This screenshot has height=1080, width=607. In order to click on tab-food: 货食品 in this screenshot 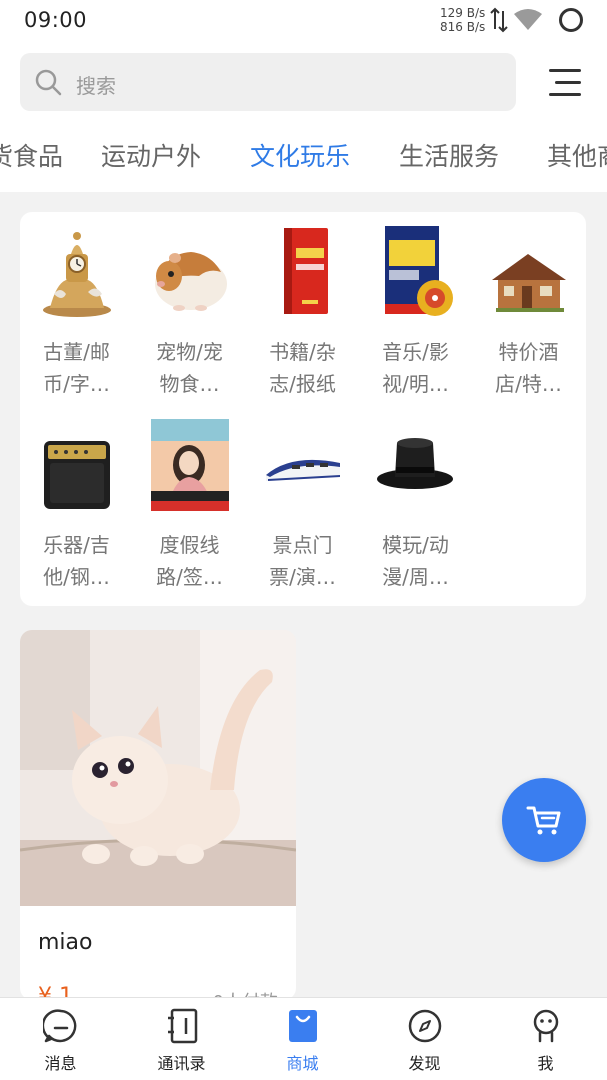, I will do `click(31, 155)`.